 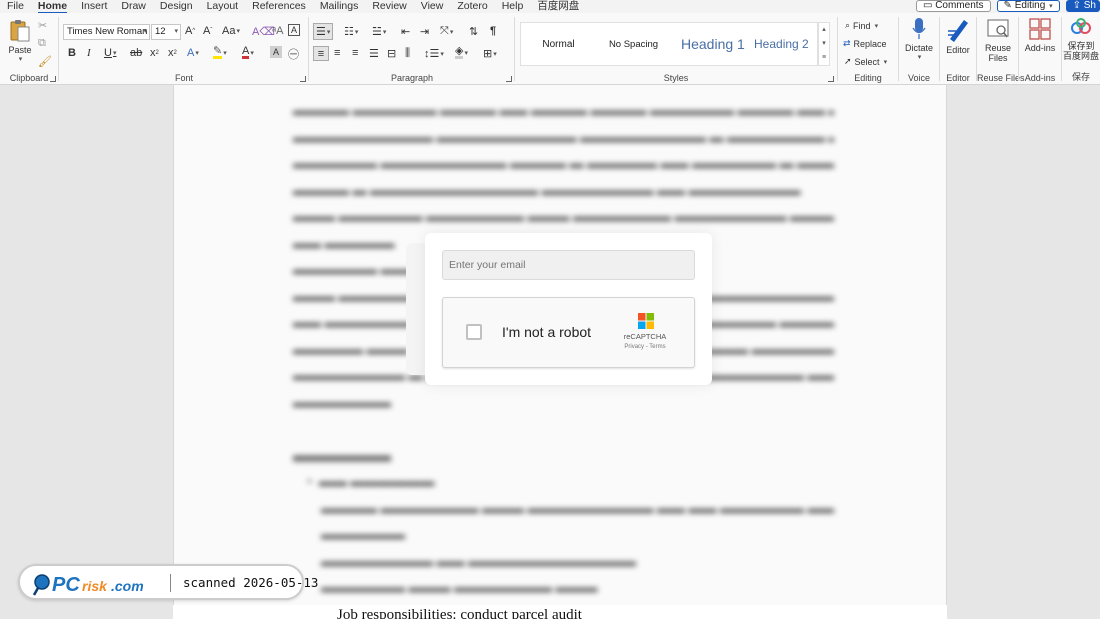 I want to click on cut-icon: ✂, so click(x=42, y=25).